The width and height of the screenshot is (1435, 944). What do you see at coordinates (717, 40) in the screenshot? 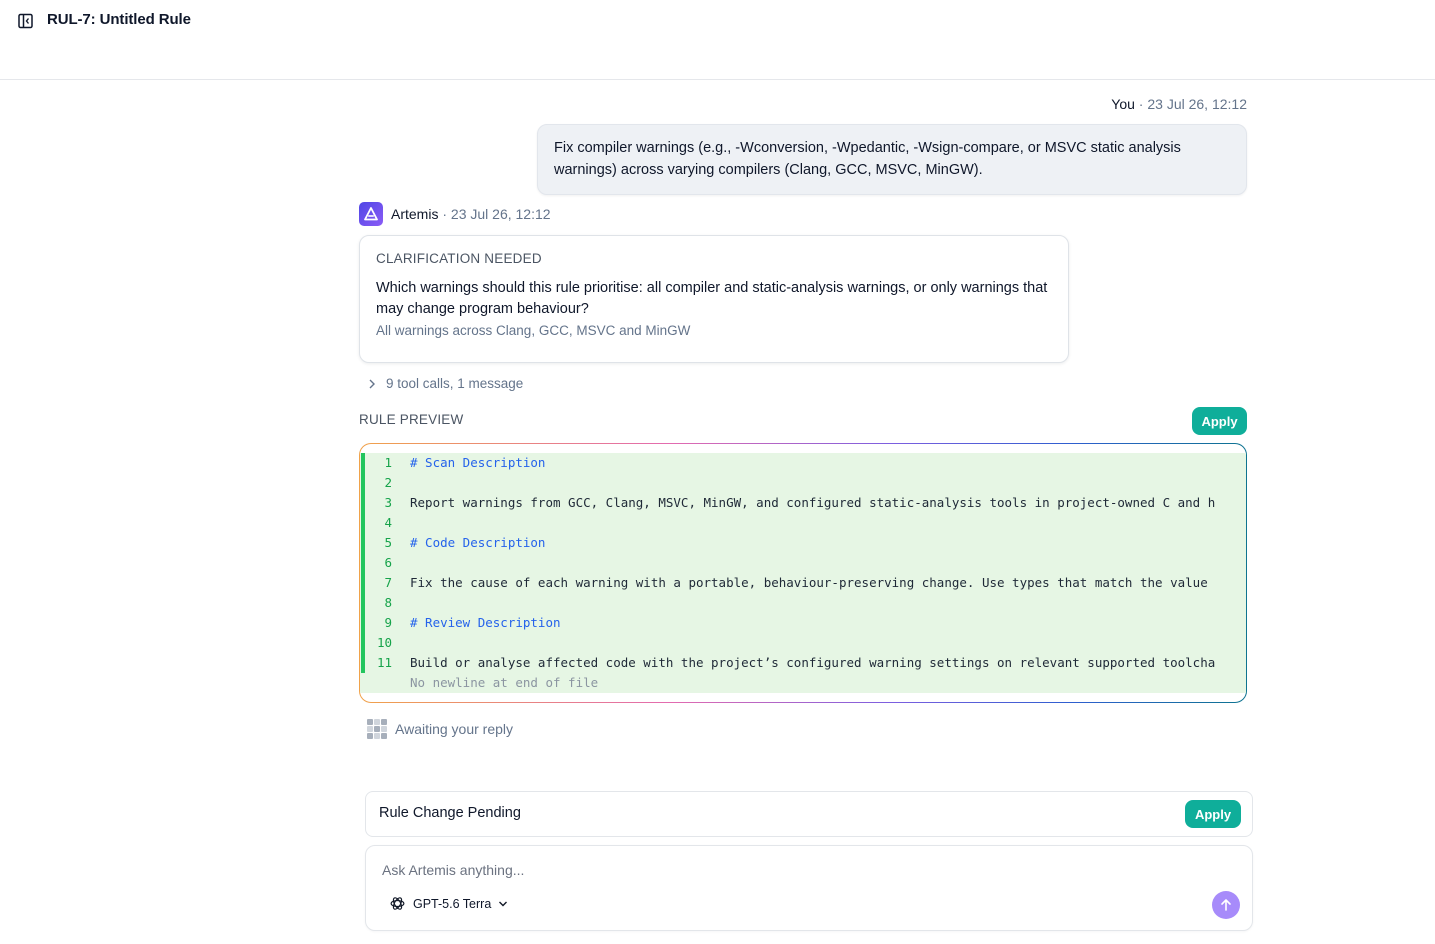
I see `top-bar: RUL-7: Untitled Rule` at bounding box center [717, 40].